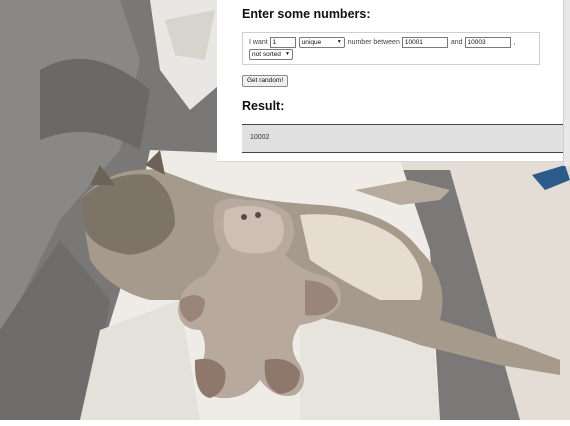  What do you see at coordinates (373, 42) in the screenshot?
I see `number-between-label: number between` at bounding box center [373, 42].